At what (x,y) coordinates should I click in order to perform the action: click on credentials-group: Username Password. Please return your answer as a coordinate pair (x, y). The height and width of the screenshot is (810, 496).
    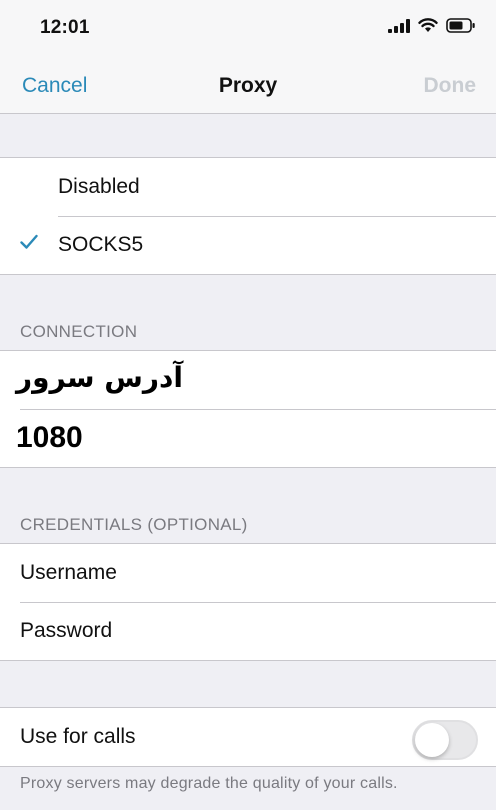
    Looking at the image, I should click on (248, 602).